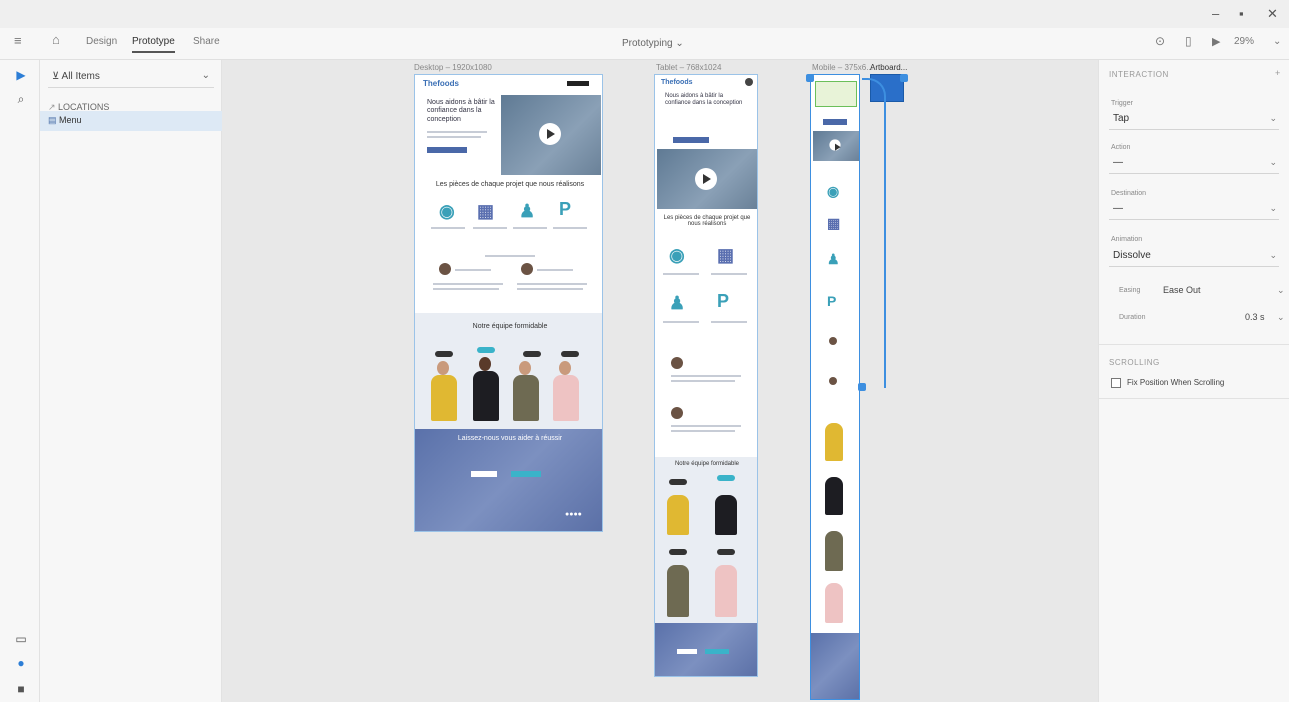 The image size is (1289, 702). What do you see at coordinates (1194, 120) in the screenshot?
I see `trigger-dropdown: Tap ⌄` at bounding box center [1194, 120].